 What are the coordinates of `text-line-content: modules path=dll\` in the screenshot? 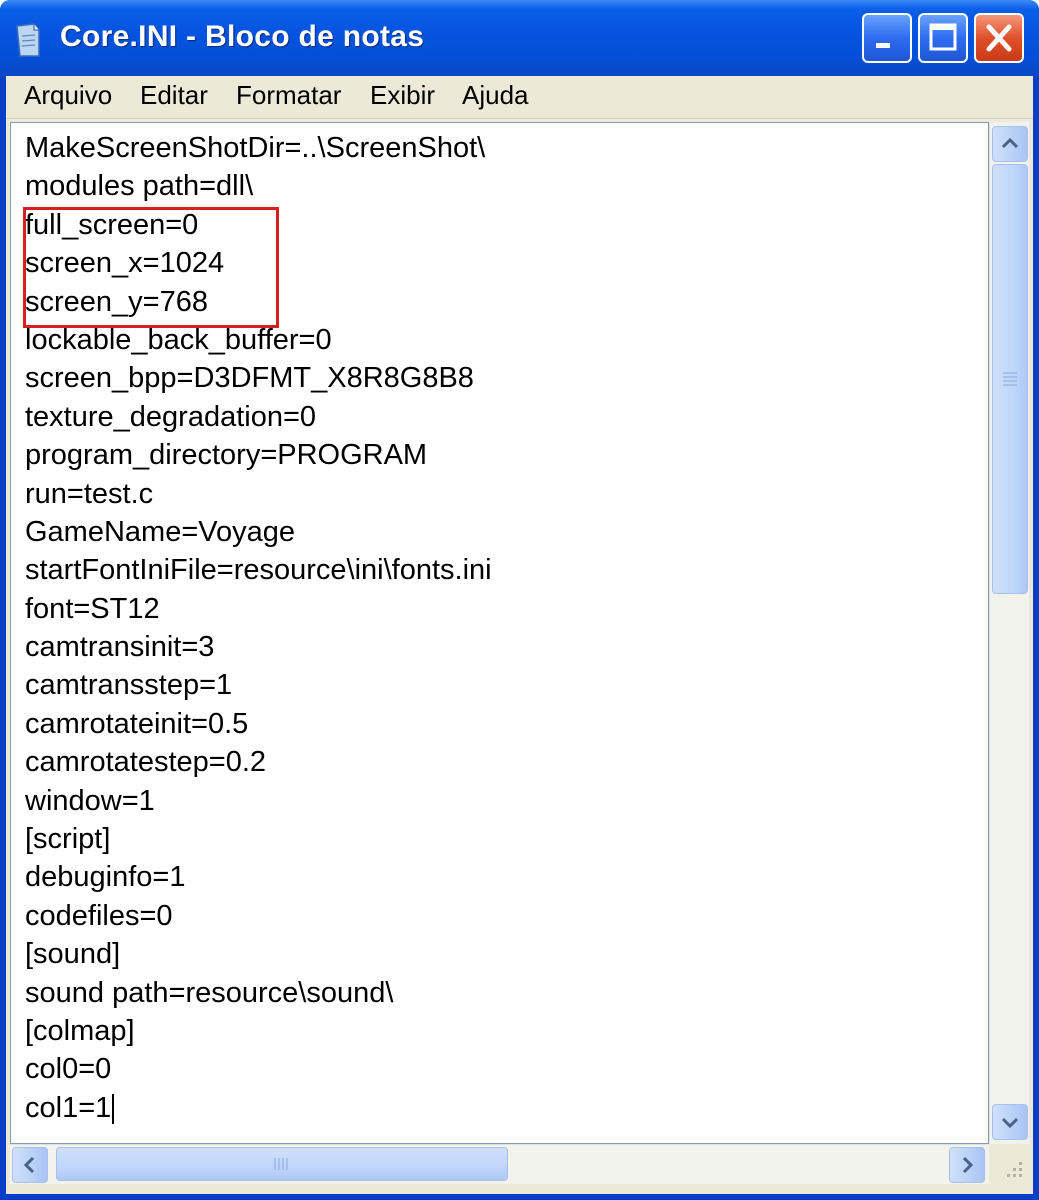 It's located at (139, 186).